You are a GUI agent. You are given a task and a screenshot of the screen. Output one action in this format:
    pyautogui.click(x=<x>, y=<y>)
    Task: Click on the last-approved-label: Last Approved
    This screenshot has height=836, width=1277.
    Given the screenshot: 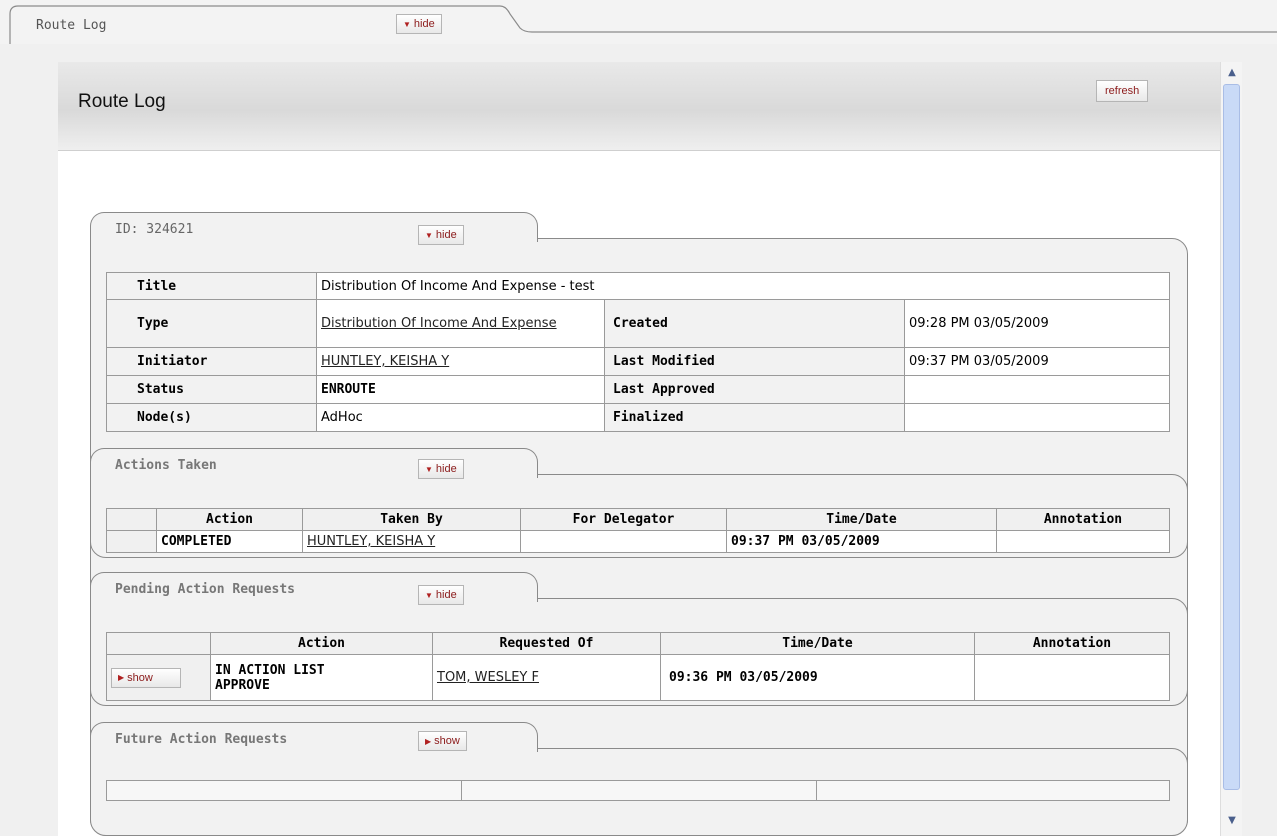 What is the action you would take?
    pyautogui.click(x=754, y=389)
    